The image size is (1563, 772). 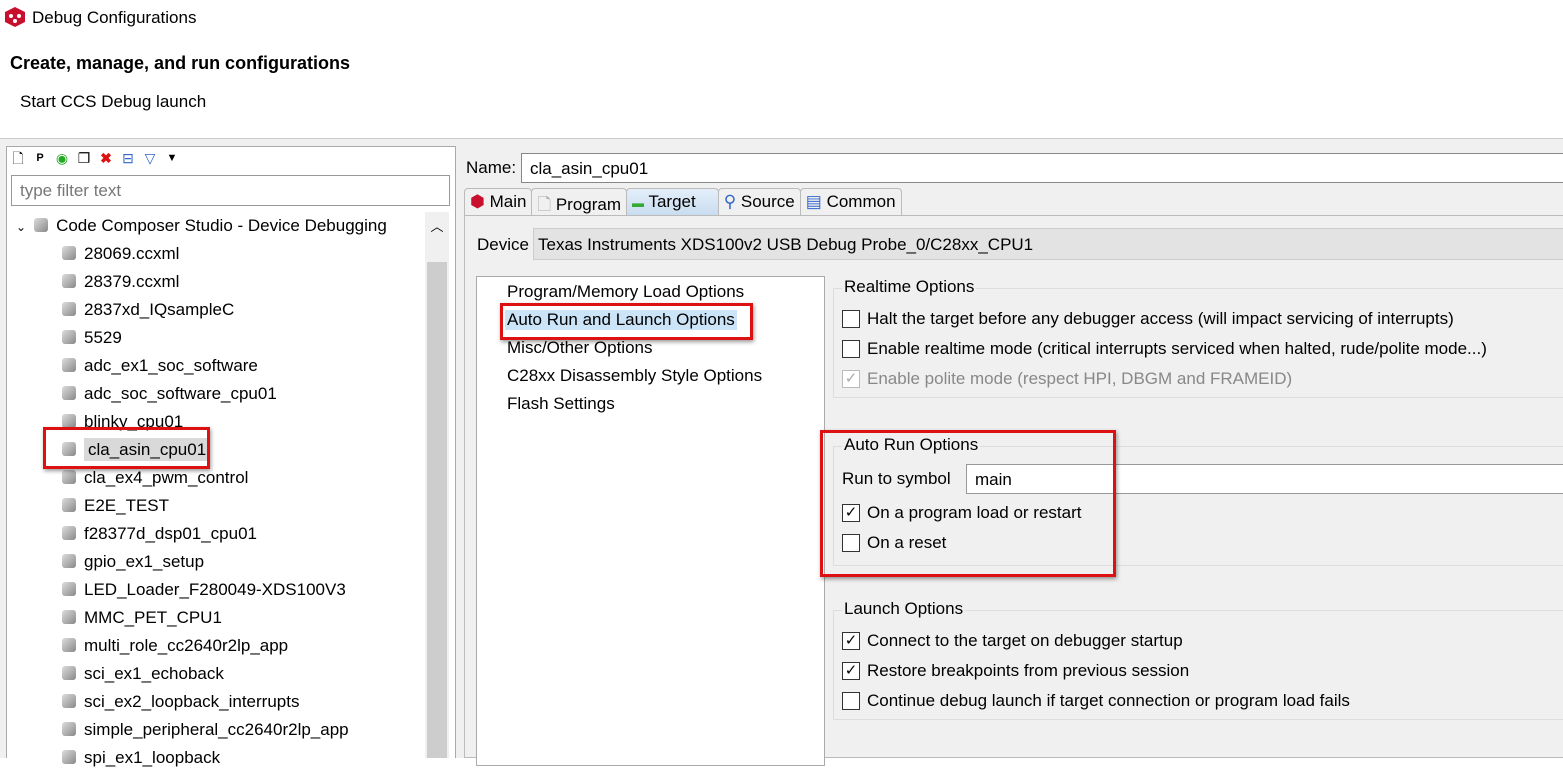 What do you see at coordinates (218, 590) in the screenshot?
I see `config-item: LED_Loader_F280049-XDS100V3` at bounding box center [218, 590].